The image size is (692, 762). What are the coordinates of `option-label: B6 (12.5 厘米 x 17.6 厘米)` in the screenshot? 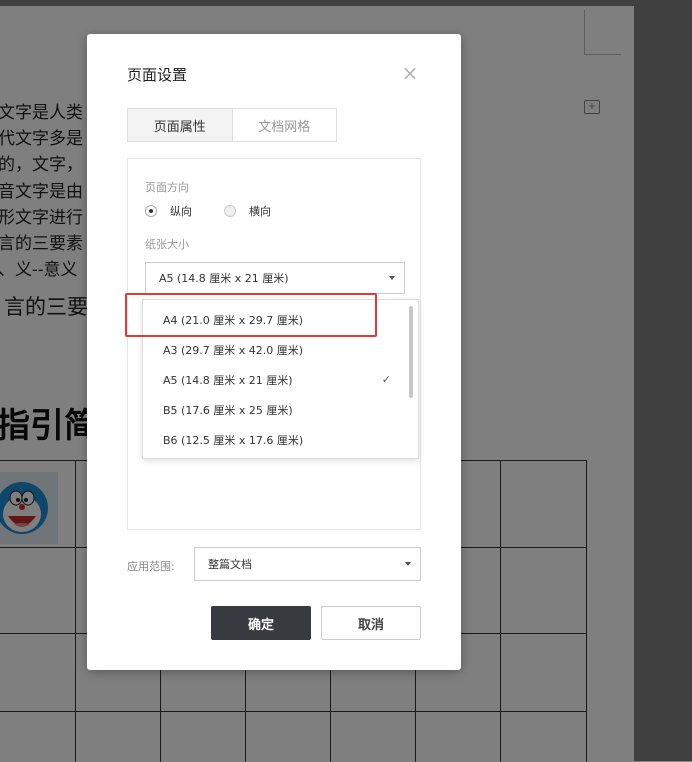 It's located at (233, 440).